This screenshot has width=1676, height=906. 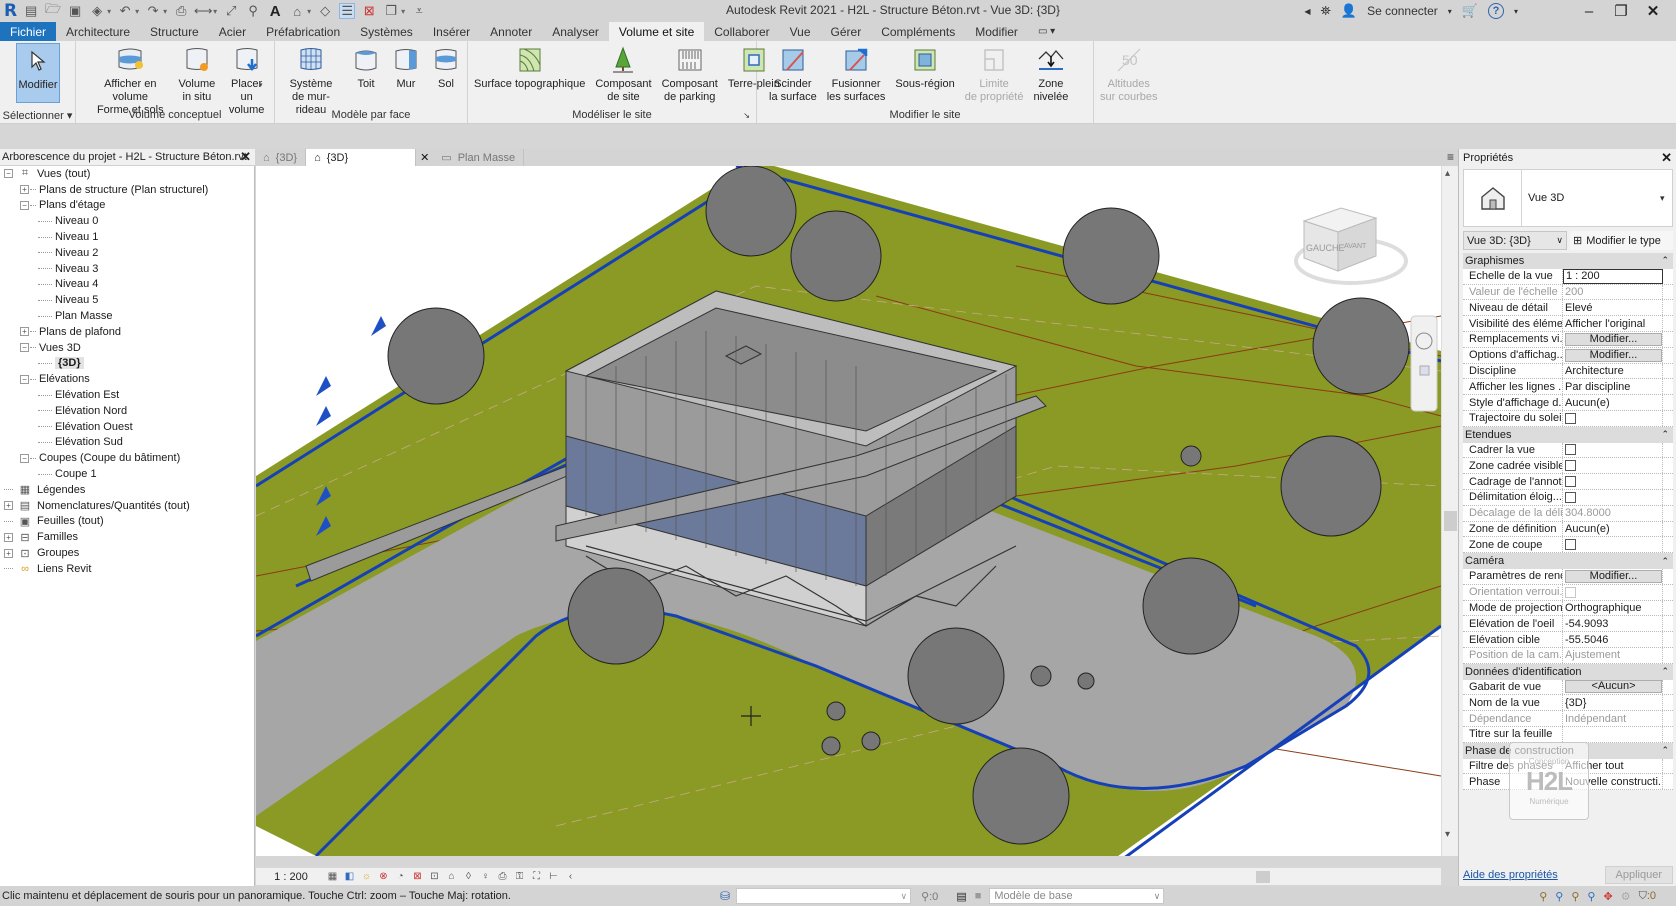 I want to click on select-pinned-icon: ⚲, so click(x=1575, y=896).